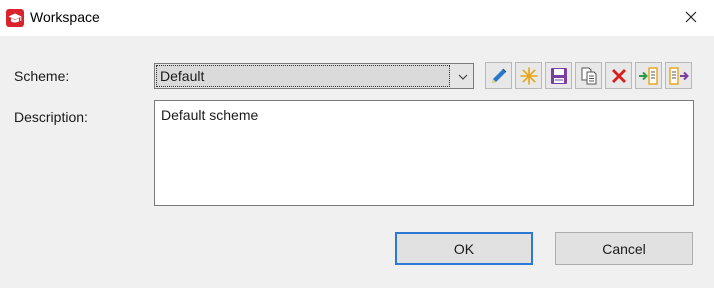  I want to click on export-scheme-button, so click(678, 75).